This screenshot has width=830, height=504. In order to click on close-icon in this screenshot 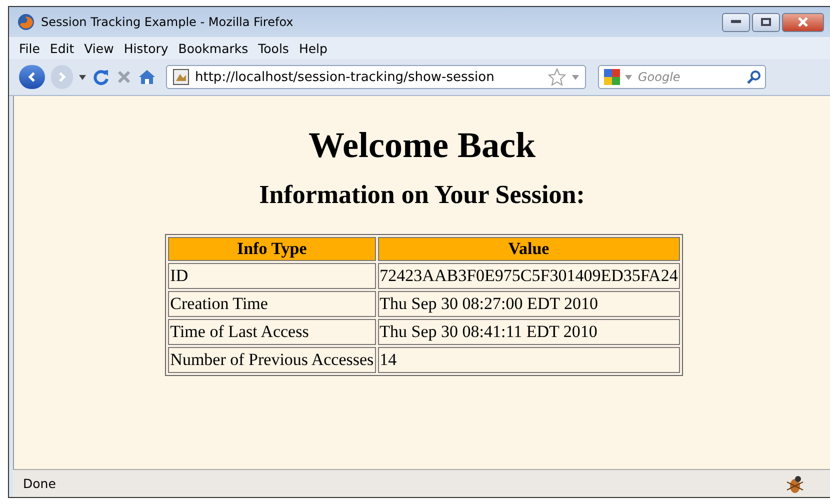, I will do `click(803, 22)`.